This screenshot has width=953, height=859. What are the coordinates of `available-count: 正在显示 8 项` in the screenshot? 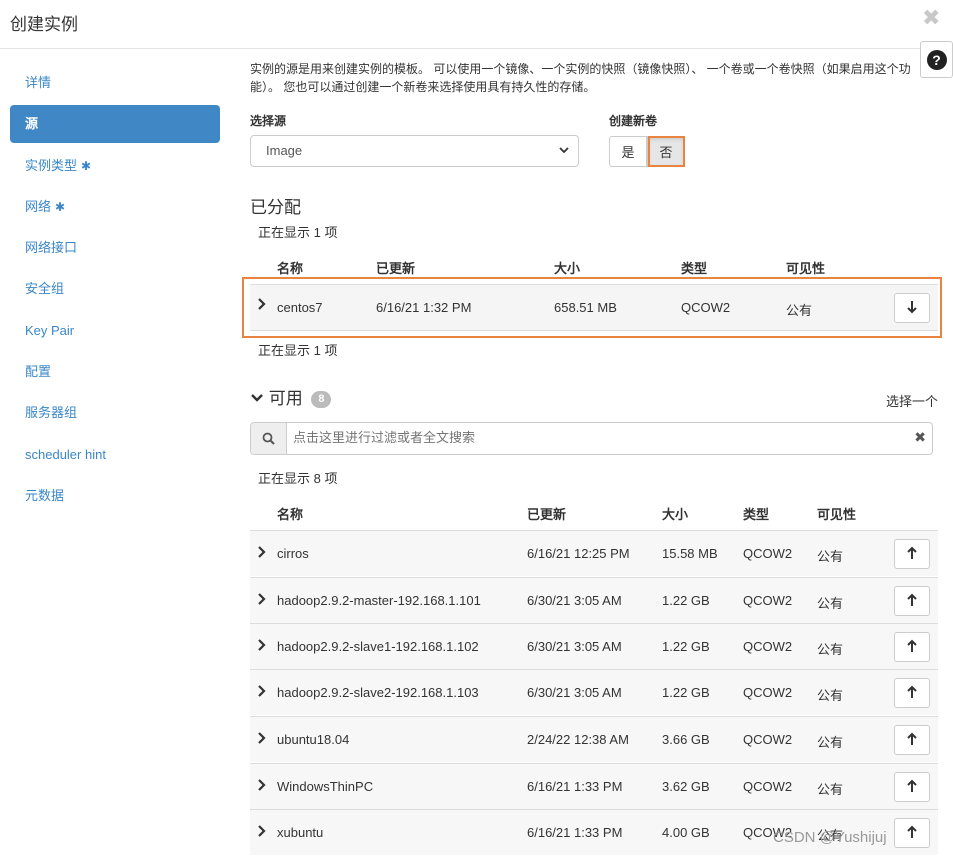 It's located at (298, 478).